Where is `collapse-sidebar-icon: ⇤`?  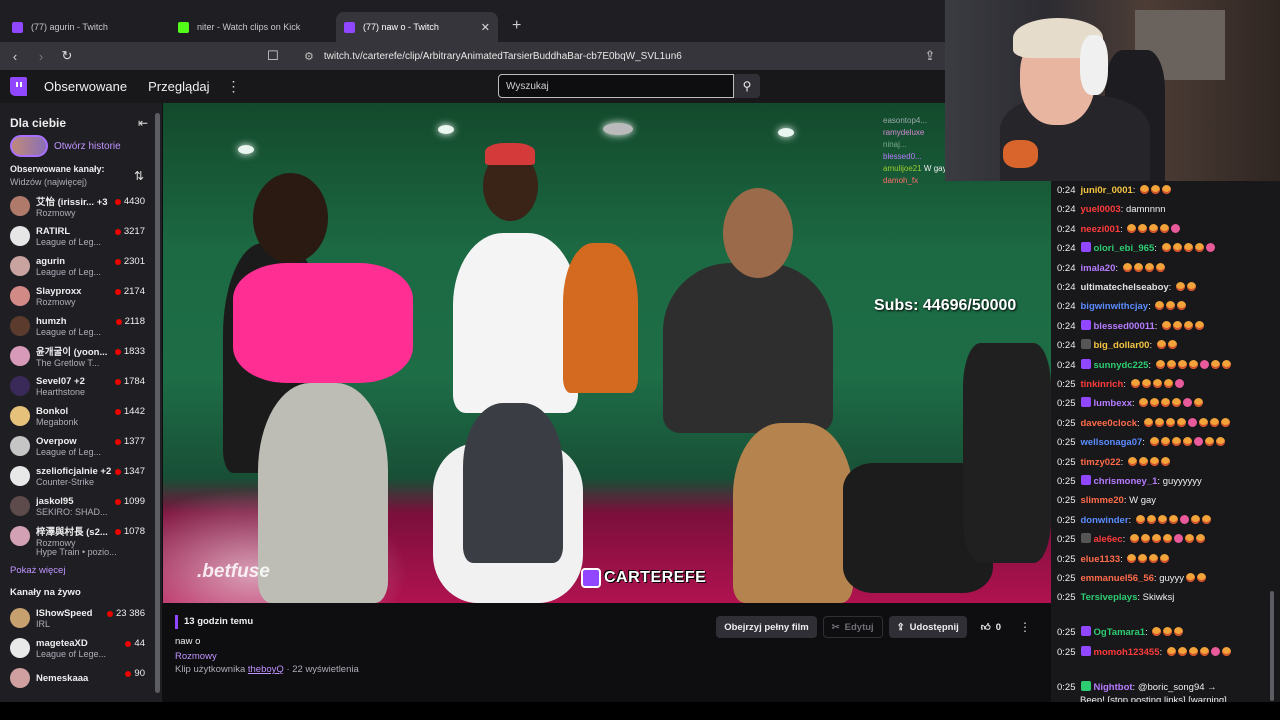
collapse-sidebar-icon: ⇤ is located at coordinates (143, 123).